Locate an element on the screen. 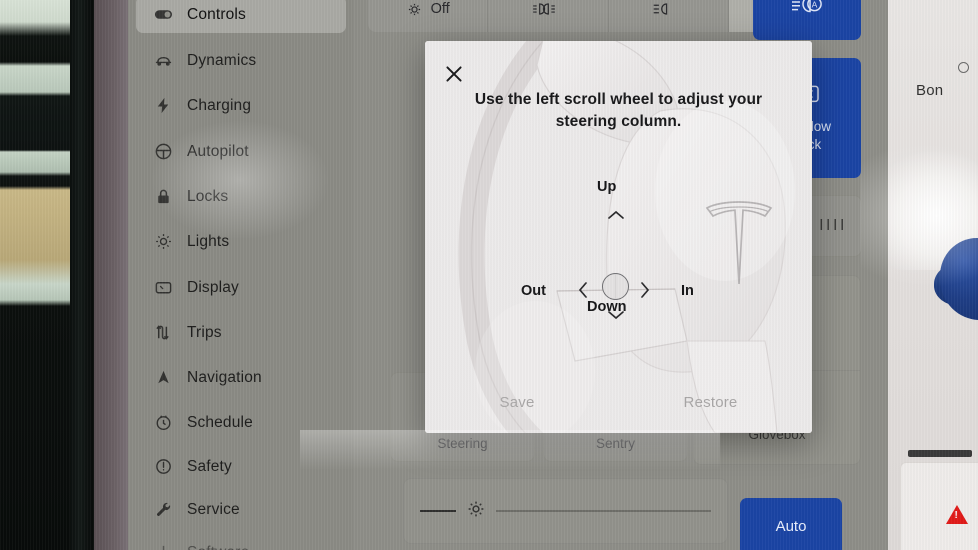  sidebar-label: Service is located at coordinates (213, 509).